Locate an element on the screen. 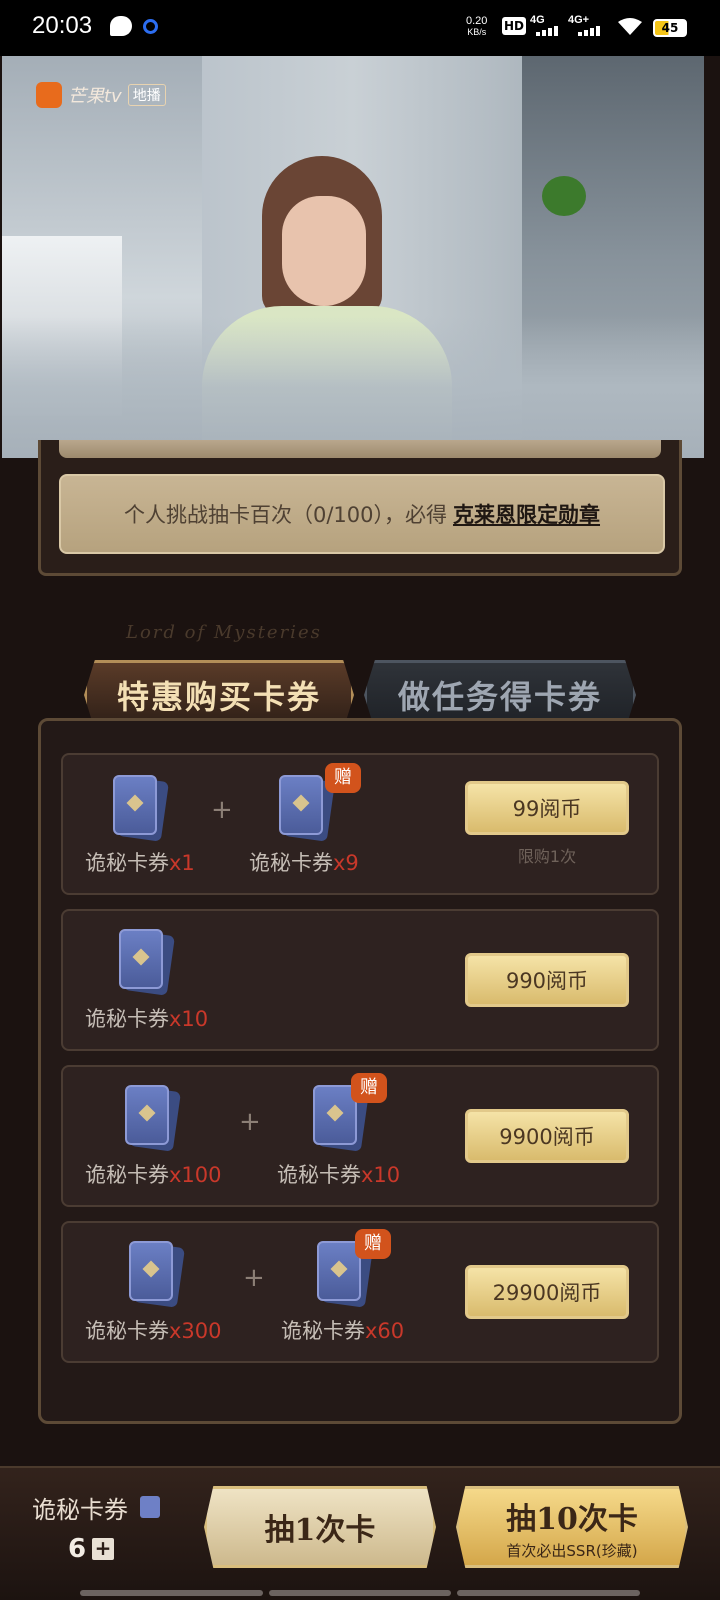 The height and width of the screenshot is (1600, 720). channel-logo: 芒果tv 地播 is located at coordinates (101, 95).